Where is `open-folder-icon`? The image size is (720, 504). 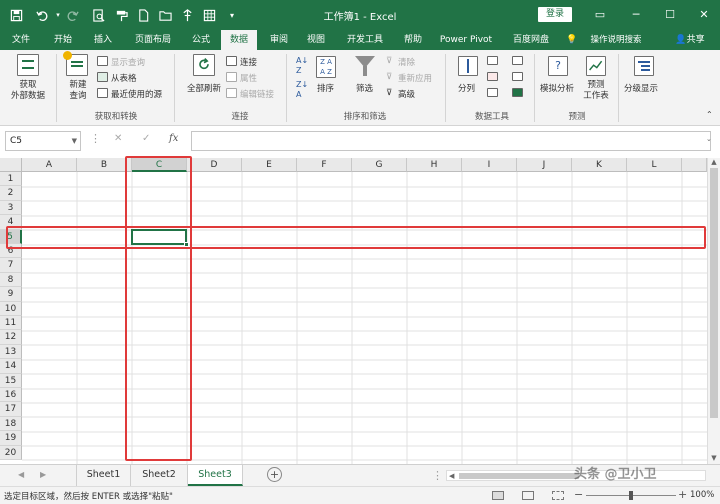 open-folder-icon is located at coordinates (165, 15).